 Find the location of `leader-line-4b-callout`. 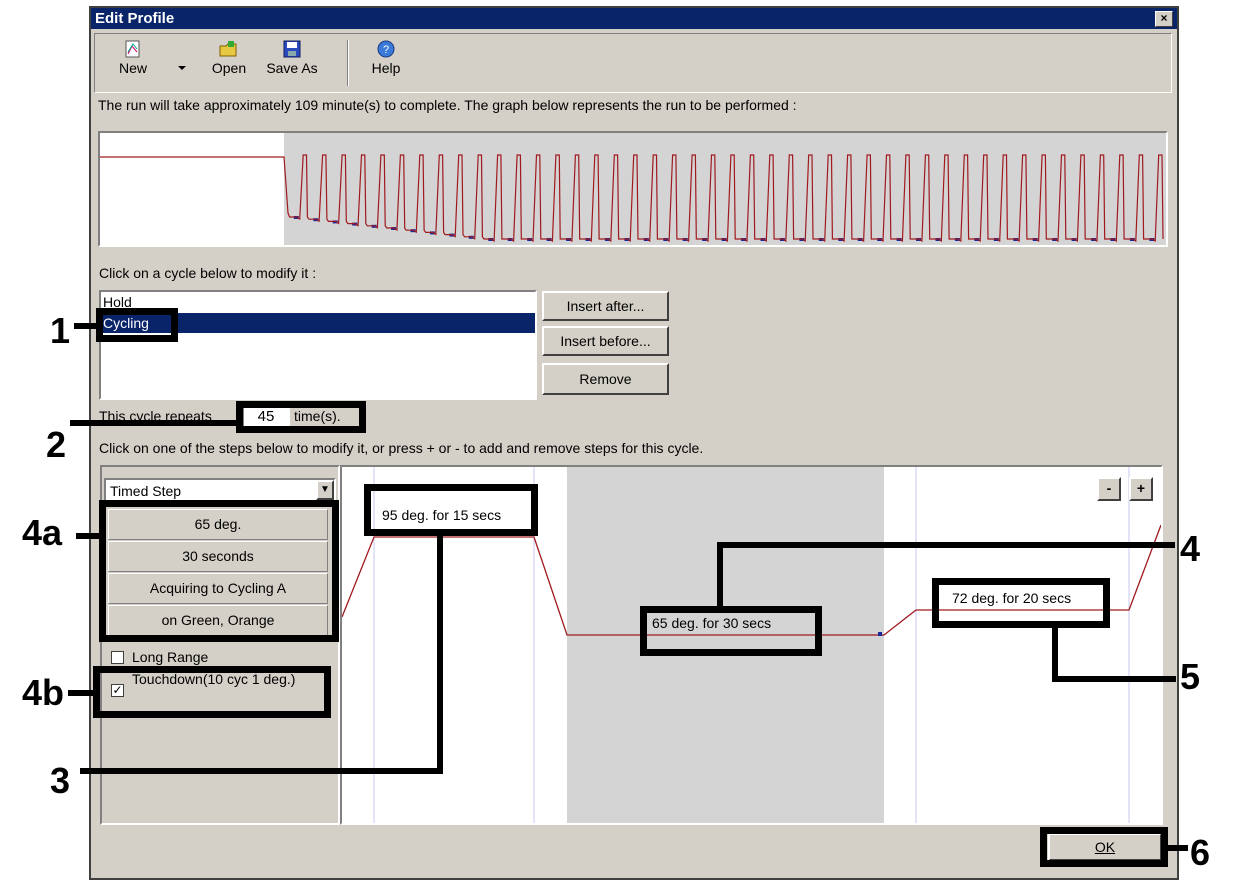

leader-line-4b-callout is located at coordinates (81, 693).